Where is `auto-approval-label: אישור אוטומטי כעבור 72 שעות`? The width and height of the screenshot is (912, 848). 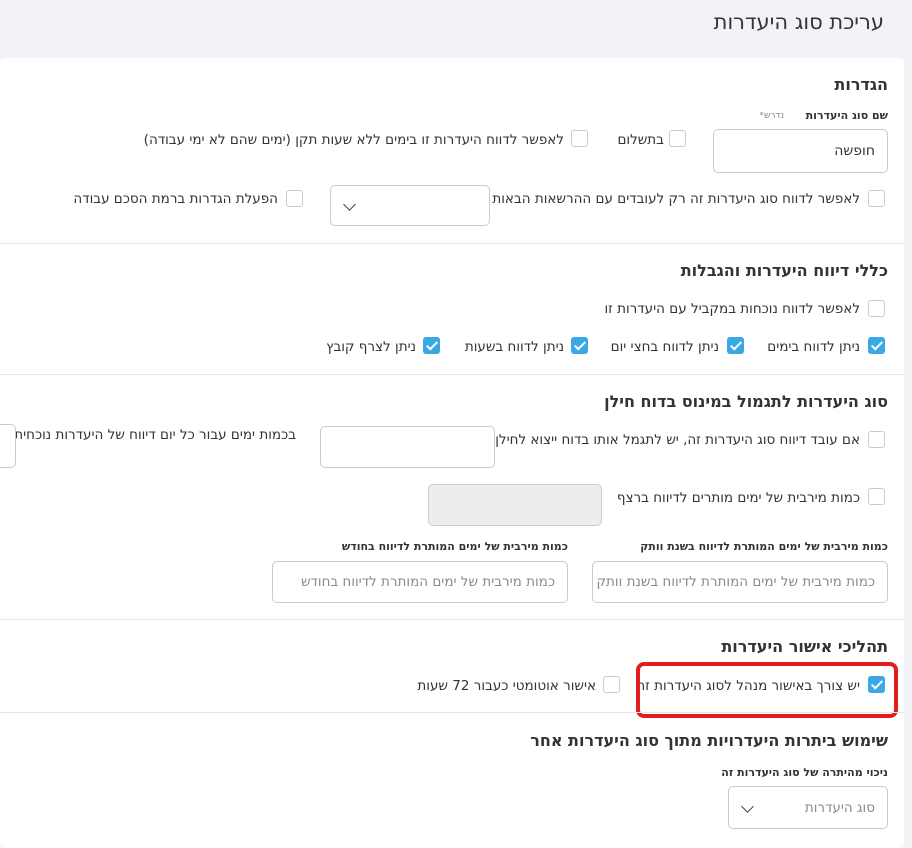
auto-approval-label: אישור אוטומטי כעבור 72 שעות is located at coordinates (506, 686).